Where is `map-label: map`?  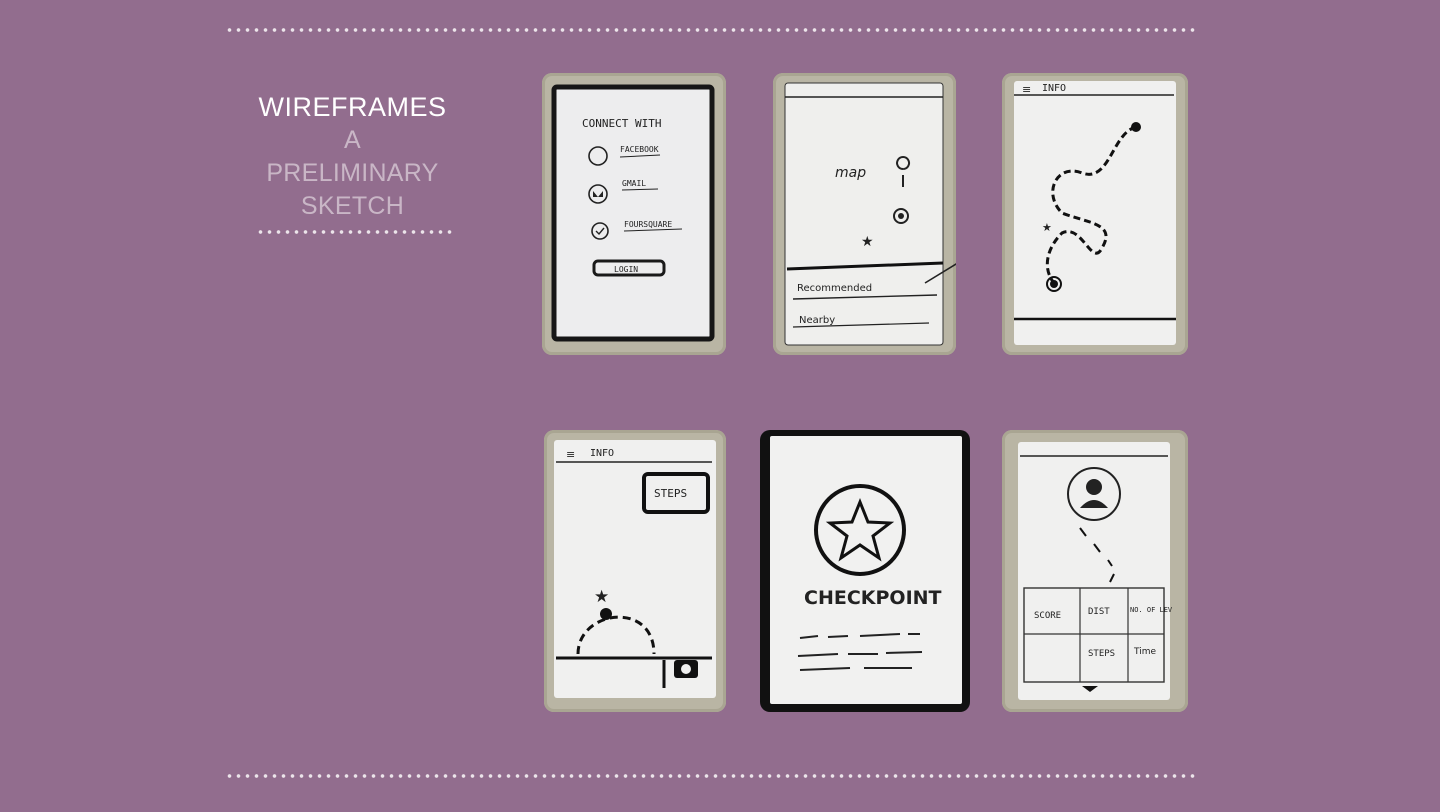
map-label: map is located at coordinates (850, 173).